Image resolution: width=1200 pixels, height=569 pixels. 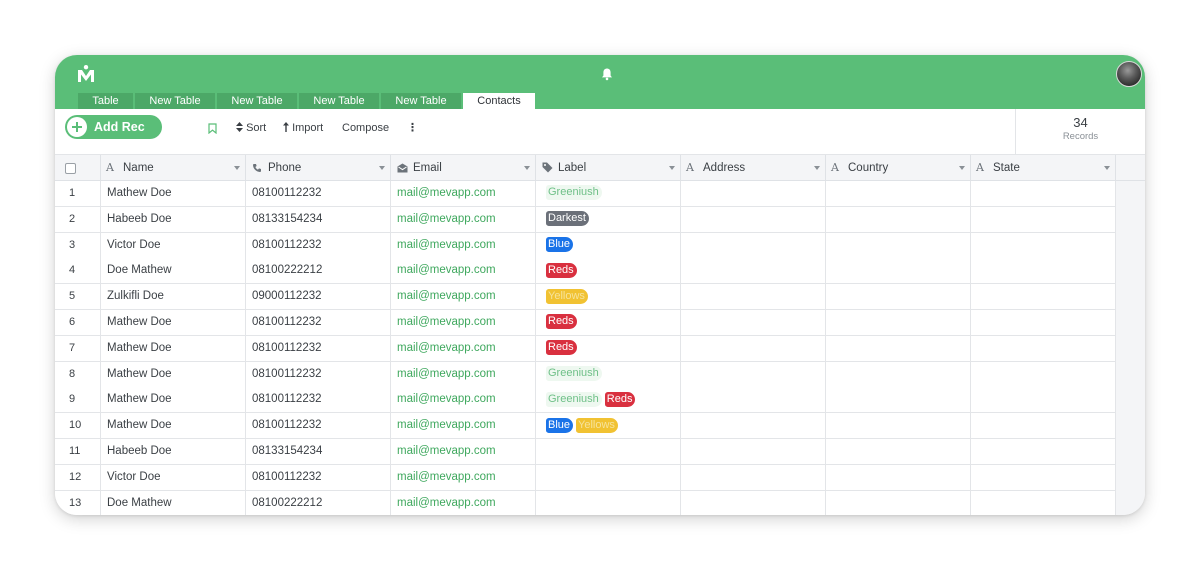 I want to click on tab-new-table-4: New Table, so click(x=421, y=101).